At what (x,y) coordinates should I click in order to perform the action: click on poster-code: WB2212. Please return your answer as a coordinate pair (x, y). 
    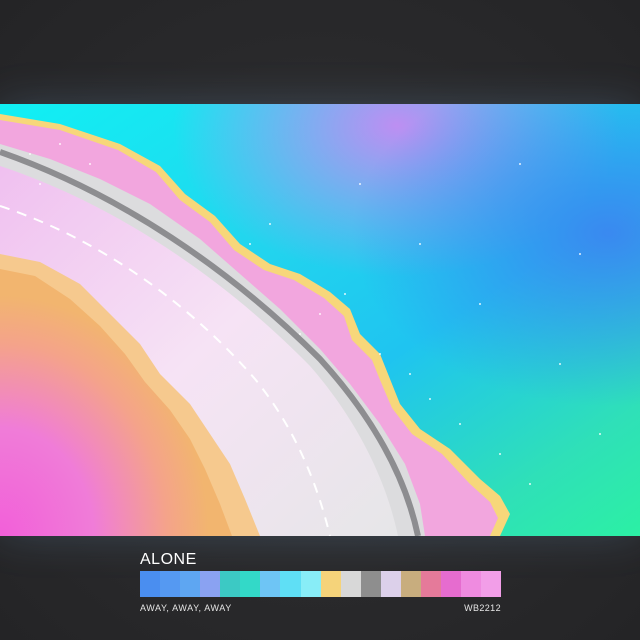
    Looking at the image, I should click on (482, 608).